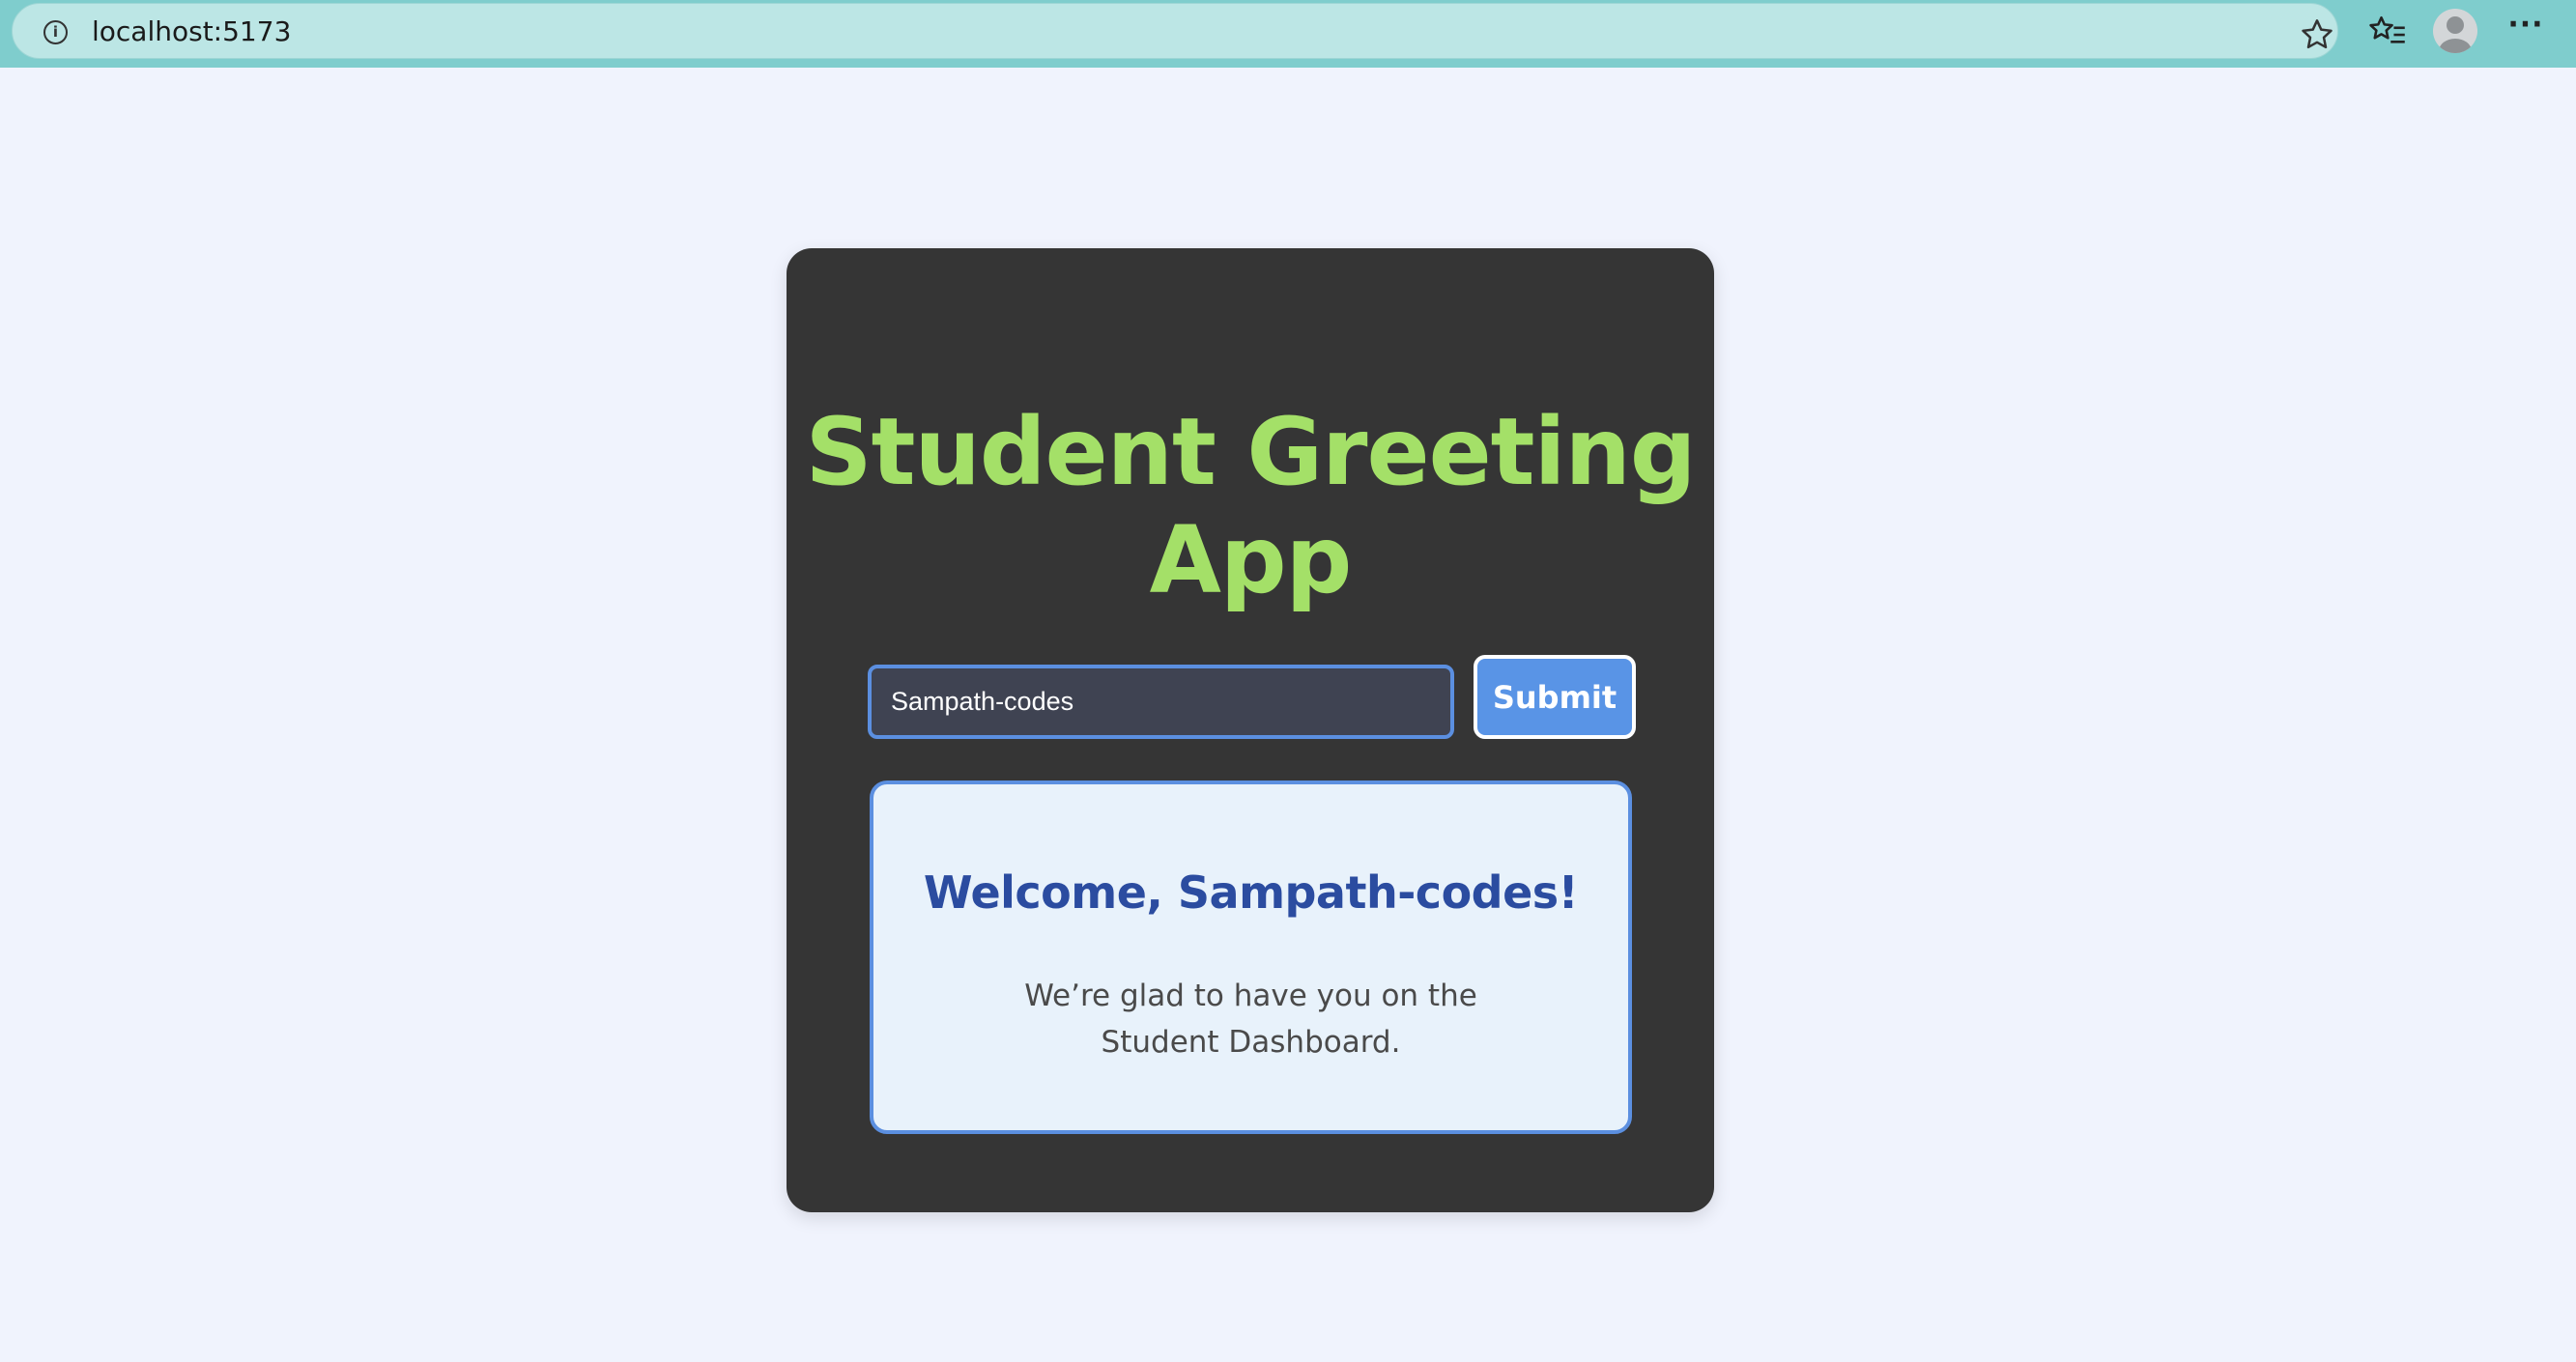  What do you see at coordinates (1251, 892) in the screenshot?
I see `welcome-heading: Welcome, Sampath-codes!` at bounding box center [1251, 892].